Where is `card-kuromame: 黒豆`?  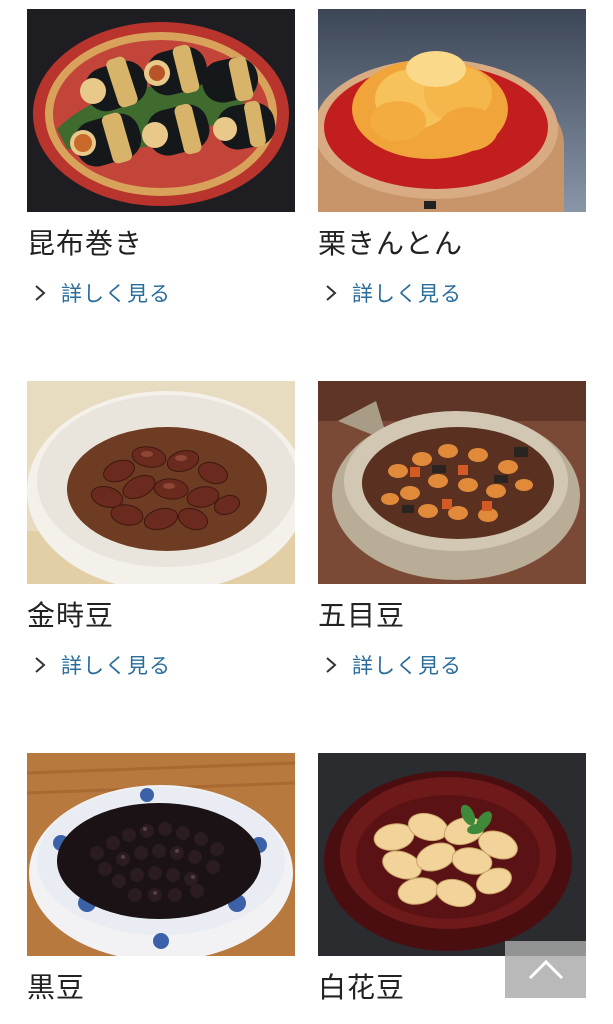
card-kuromame: 黒豆 is located at coordinates (161, 879).